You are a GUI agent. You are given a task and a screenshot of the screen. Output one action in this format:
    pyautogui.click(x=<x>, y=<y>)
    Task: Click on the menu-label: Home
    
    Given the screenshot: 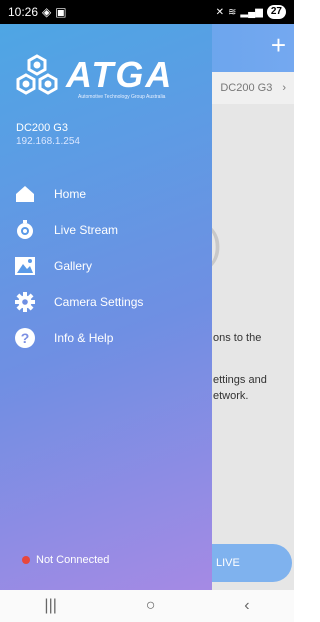 What is the action you would take?
    pyautogui.click(x=70, y=194)
    